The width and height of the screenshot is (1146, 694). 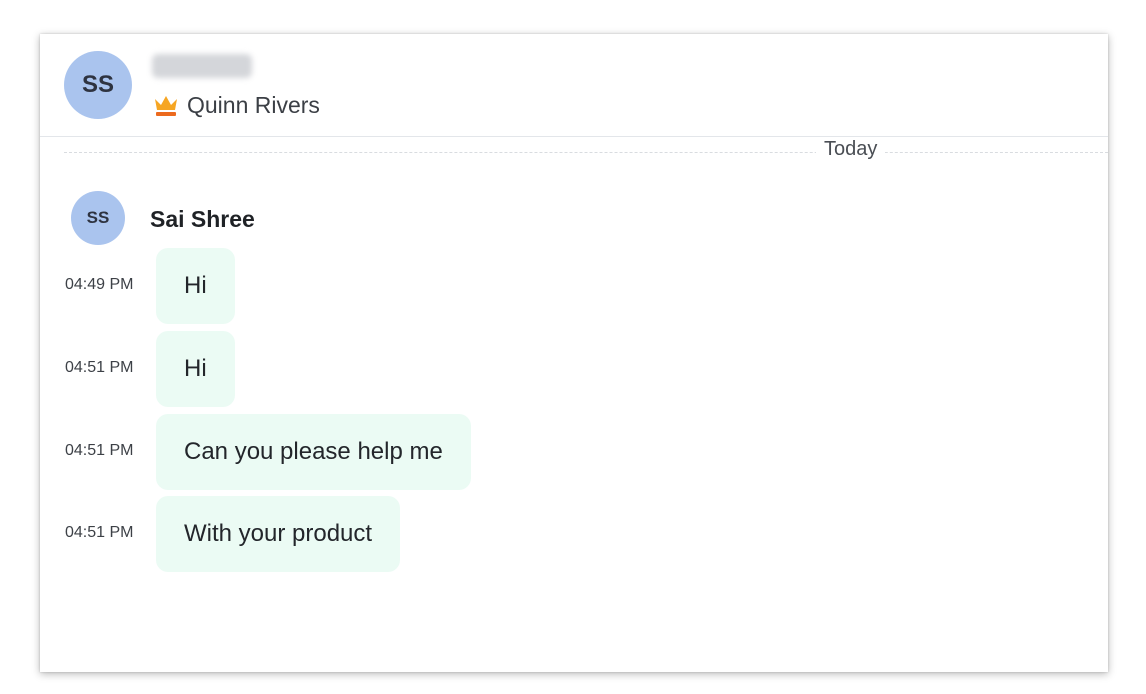 I want to click on message-bubble: With your product, so click(x=278, y=534).